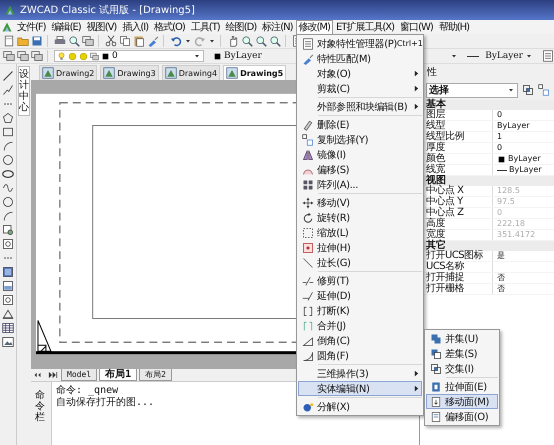 The image size is (554, 445). Describe the element at coordinates (169, 27) in the screenshot. I see `menu-item: 格式(O)` at that location.